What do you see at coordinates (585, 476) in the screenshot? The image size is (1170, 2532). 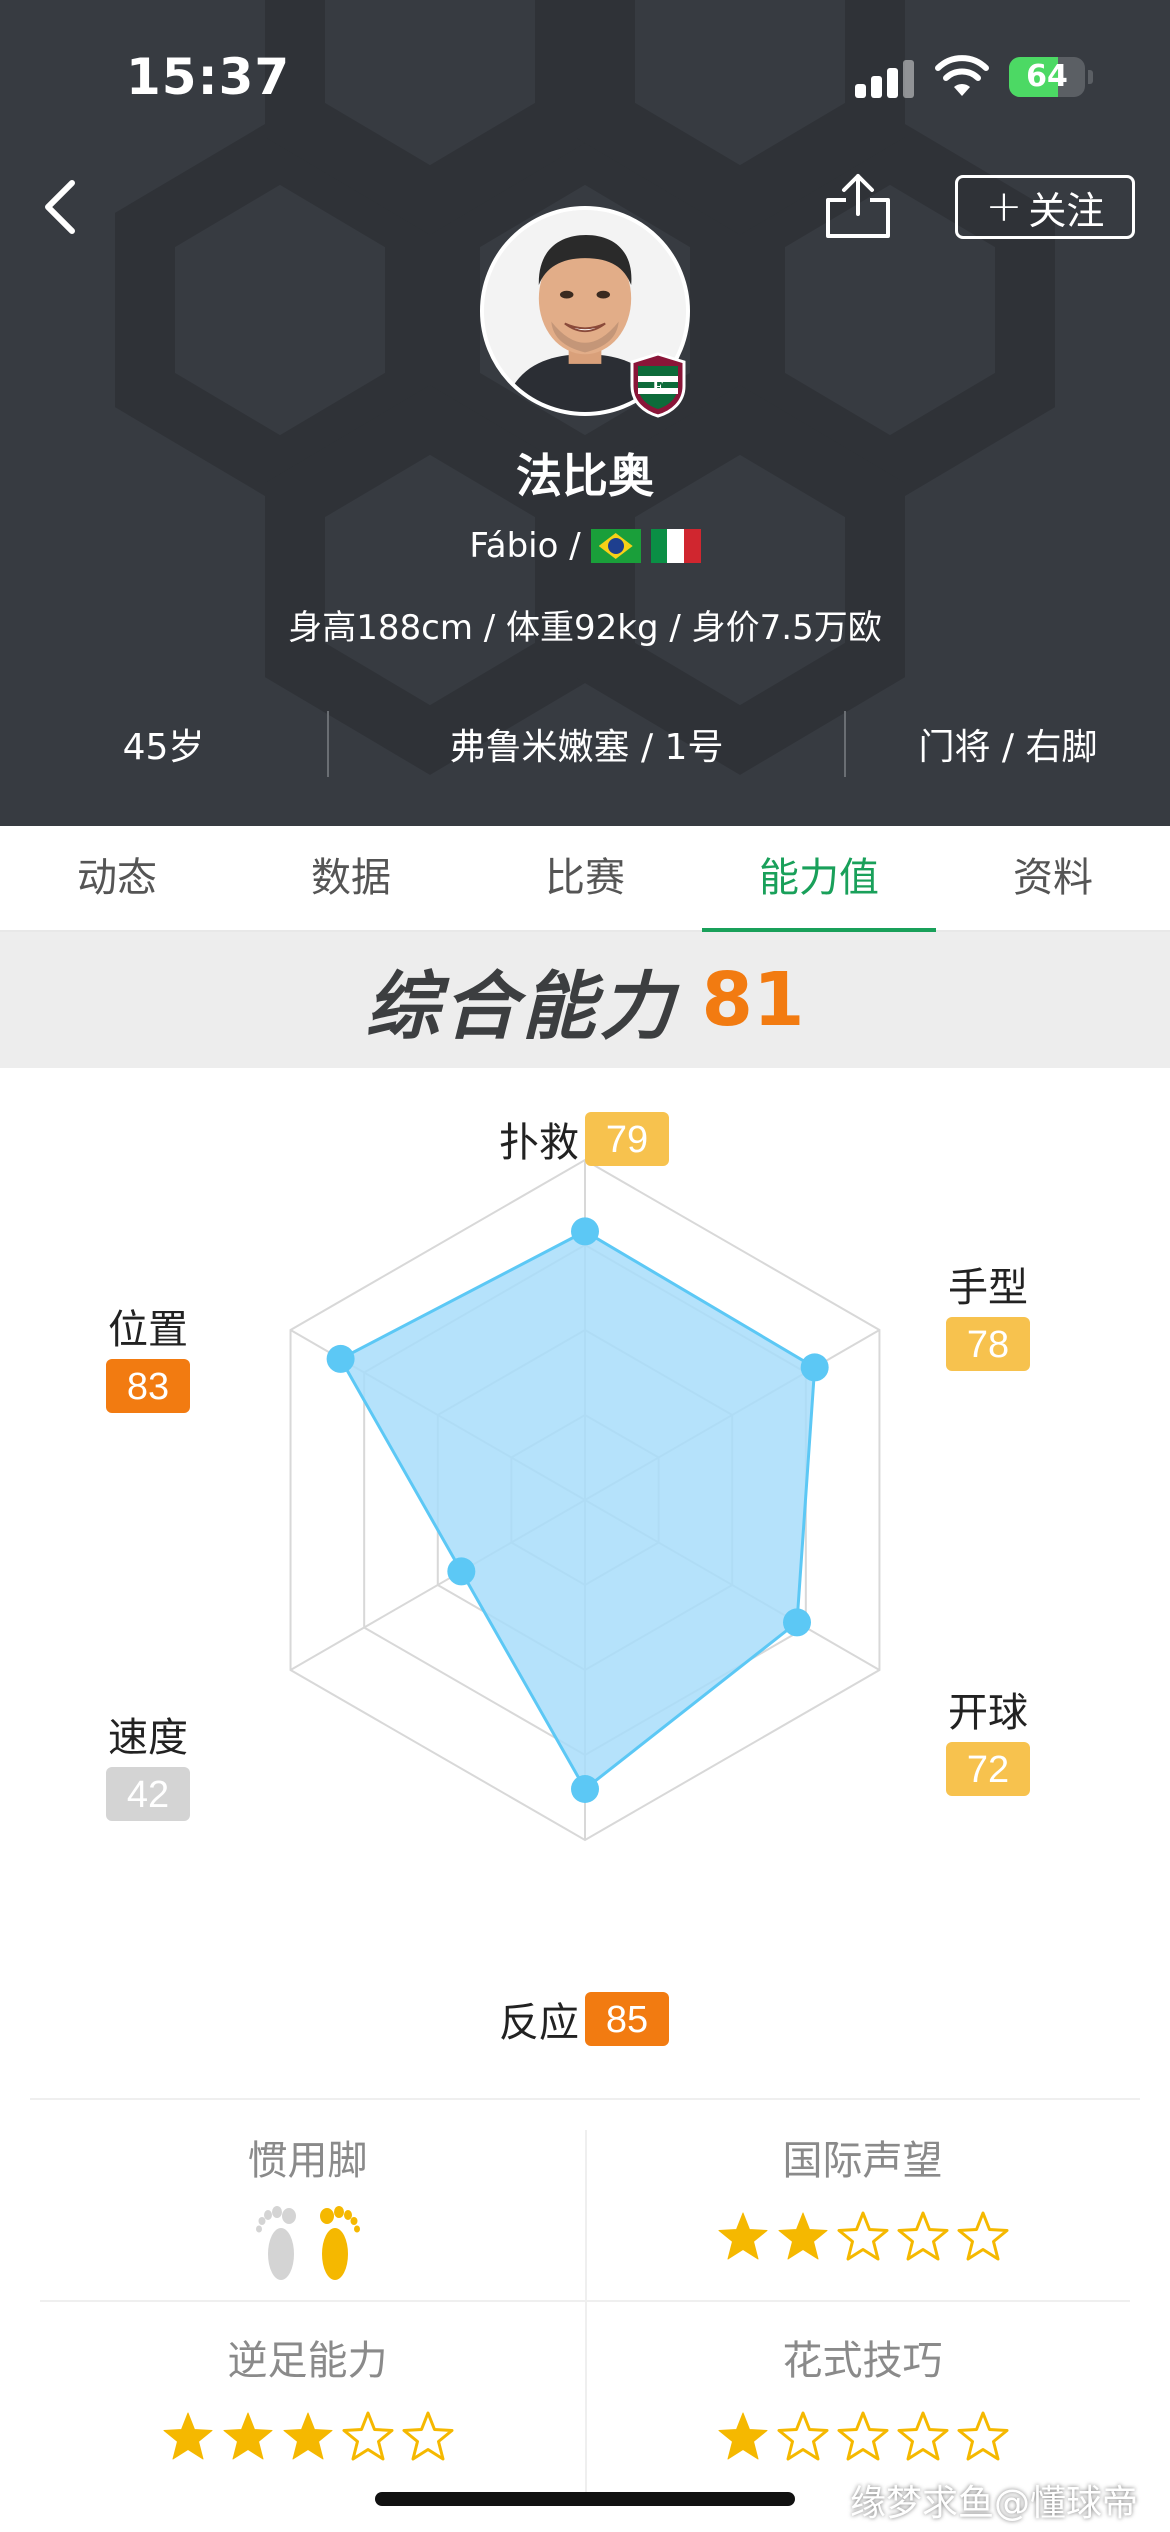 I see `player-name: 法比奥` at bounding box center [585, 476].